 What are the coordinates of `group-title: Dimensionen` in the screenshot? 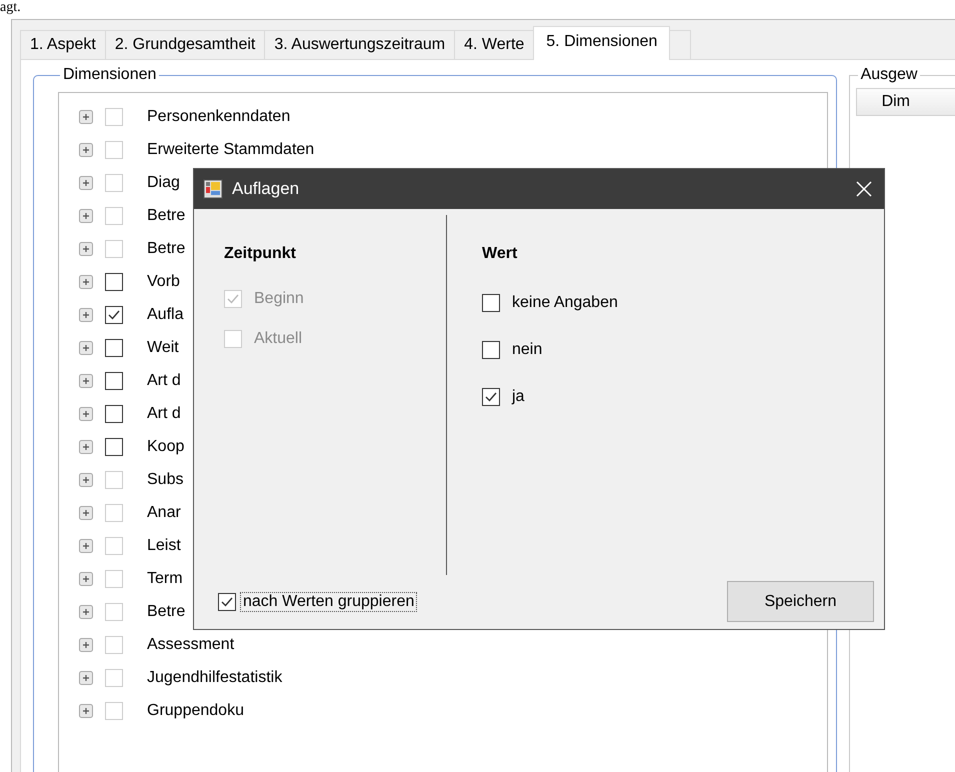 It's located at (110, 75).